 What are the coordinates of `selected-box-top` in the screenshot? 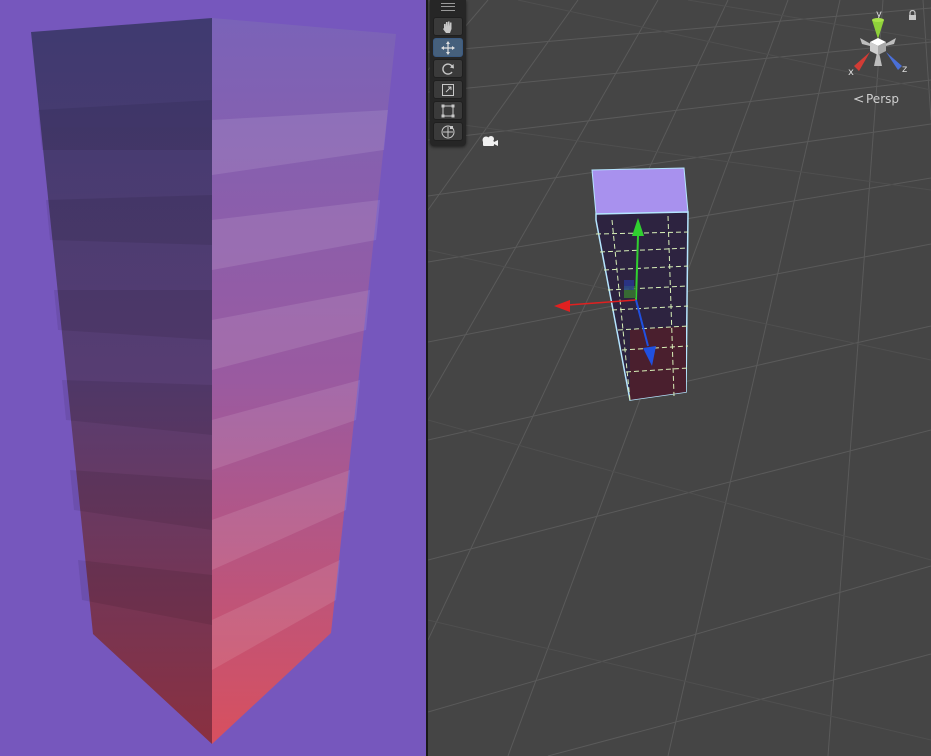 It's located at (640, 191).